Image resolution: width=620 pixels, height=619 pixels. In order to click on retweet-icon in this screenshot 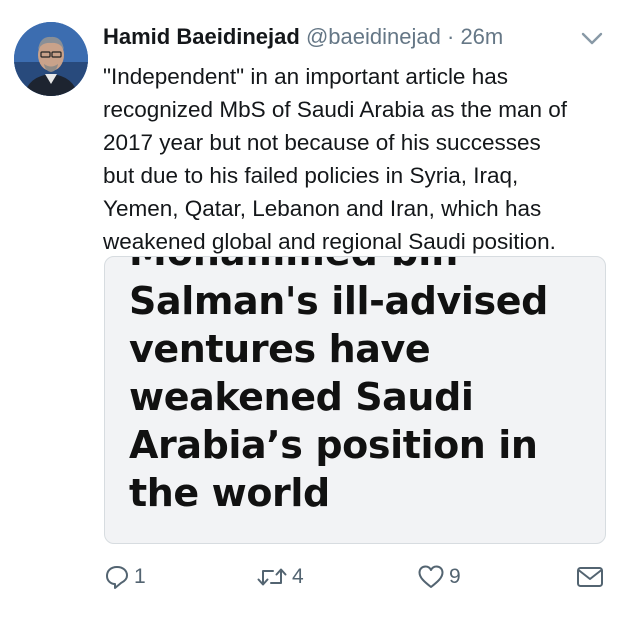, I will do `click(272, 577)`.